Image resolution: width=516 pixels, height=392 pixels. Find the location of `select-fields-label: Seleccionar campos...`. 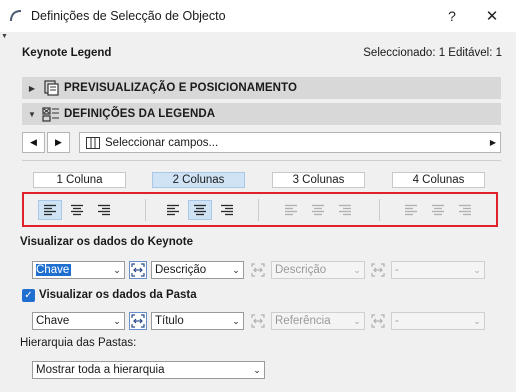

select-fields-label: Seleccionar campos... is located at coordinates (162, 142).